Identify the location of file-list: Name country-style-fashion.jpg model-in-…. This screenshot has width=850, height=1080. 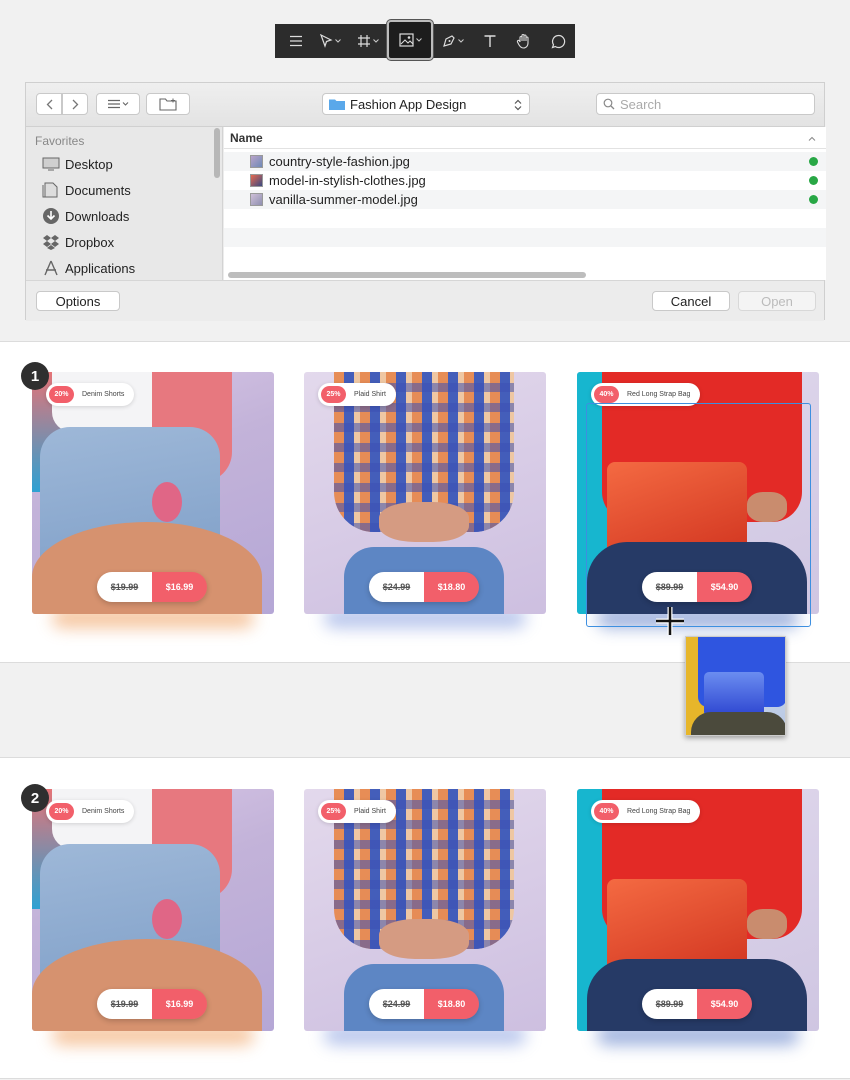
(525, 203).